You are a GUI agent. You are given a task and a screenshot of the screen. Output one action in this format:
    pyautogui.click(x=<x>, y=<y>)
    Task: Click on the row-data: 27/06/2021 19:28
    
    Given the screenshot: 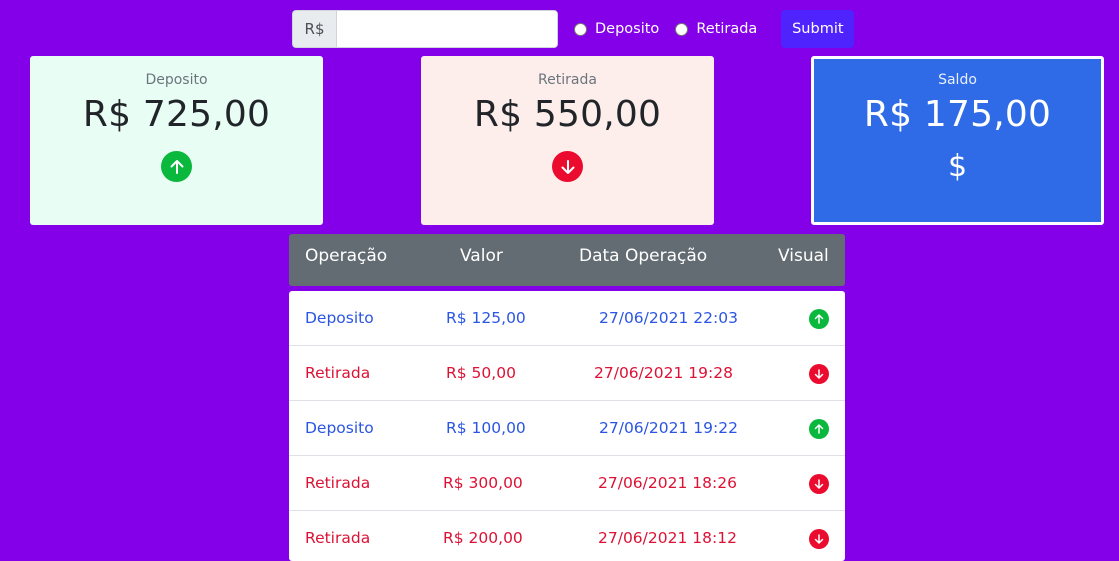 What is the action you would take?
    pyautogui.click(x=663, y=373)
    